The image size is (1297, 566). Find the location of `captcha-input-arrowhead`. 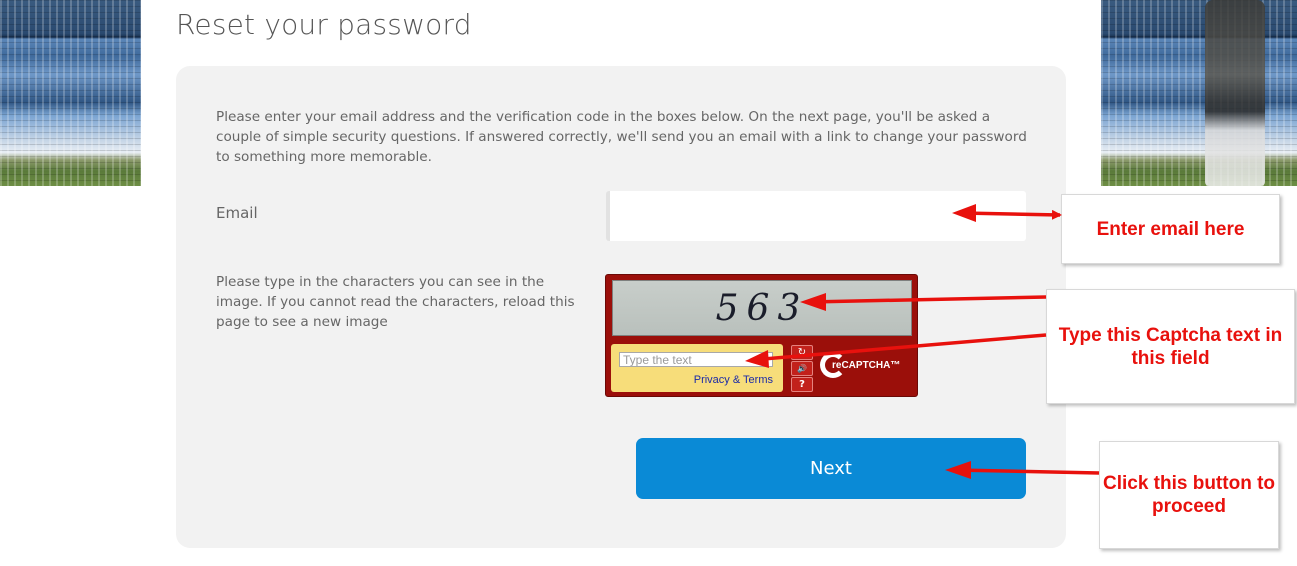

captcha-input-arrowhead is located at coordinates (757, 359).